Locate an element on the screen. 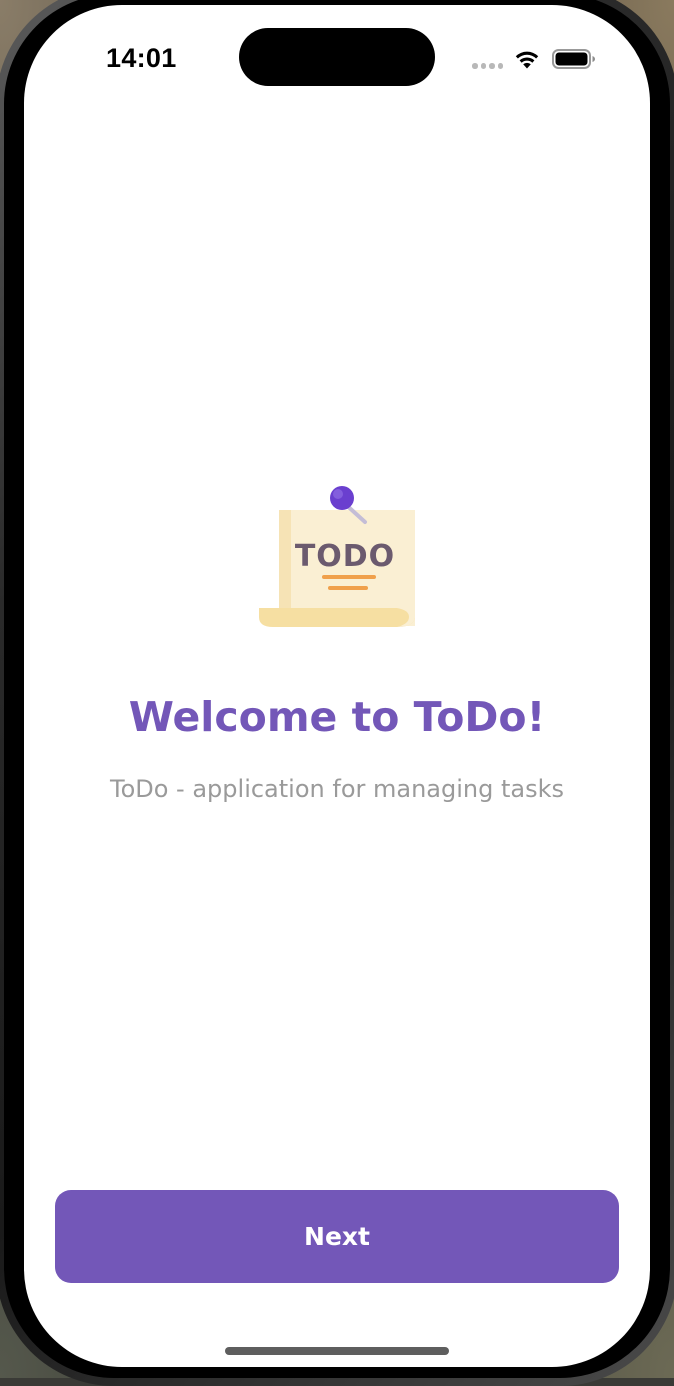 Image resolution: width=674 pixels, height=1386 pixels. welcome-subtitle: ToDo - application for managing tasks is located at coordinates (337, 789).